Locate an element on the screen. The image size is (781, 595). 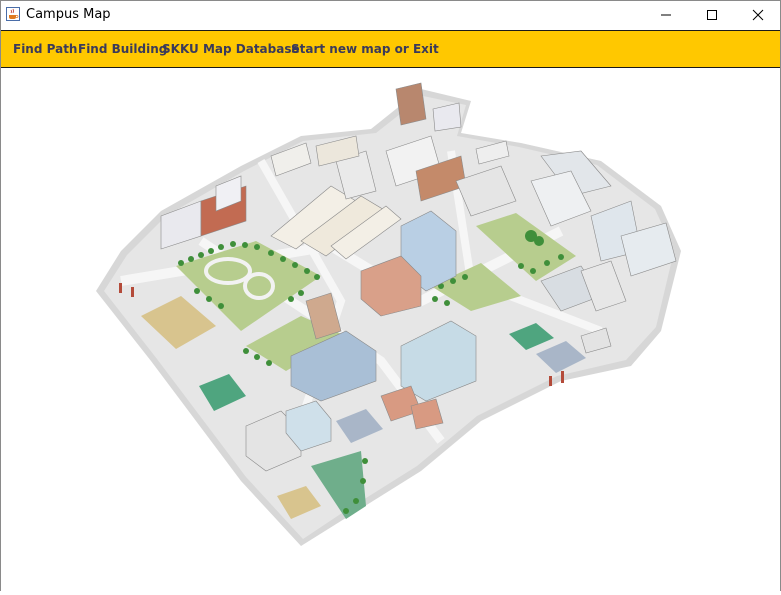
window-title: Campus Map is located at coordinates (68, 14).